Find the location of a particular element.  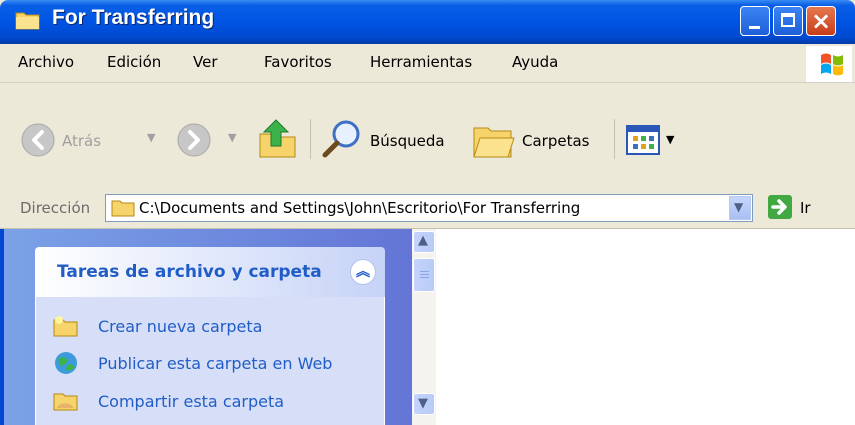

arrow-down-icon: ▼ is located at coordinates (423, 403).